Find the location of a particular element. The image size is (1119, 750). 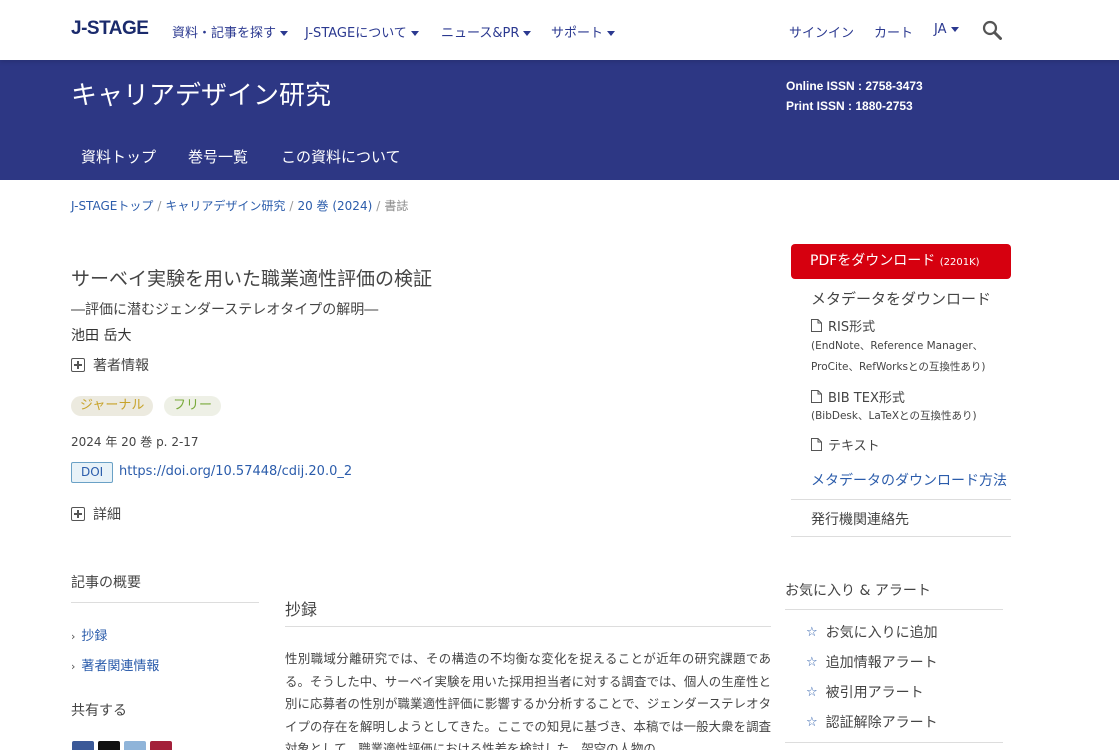

abstract-heading: 抄録 is located at coordinates (301, 609).